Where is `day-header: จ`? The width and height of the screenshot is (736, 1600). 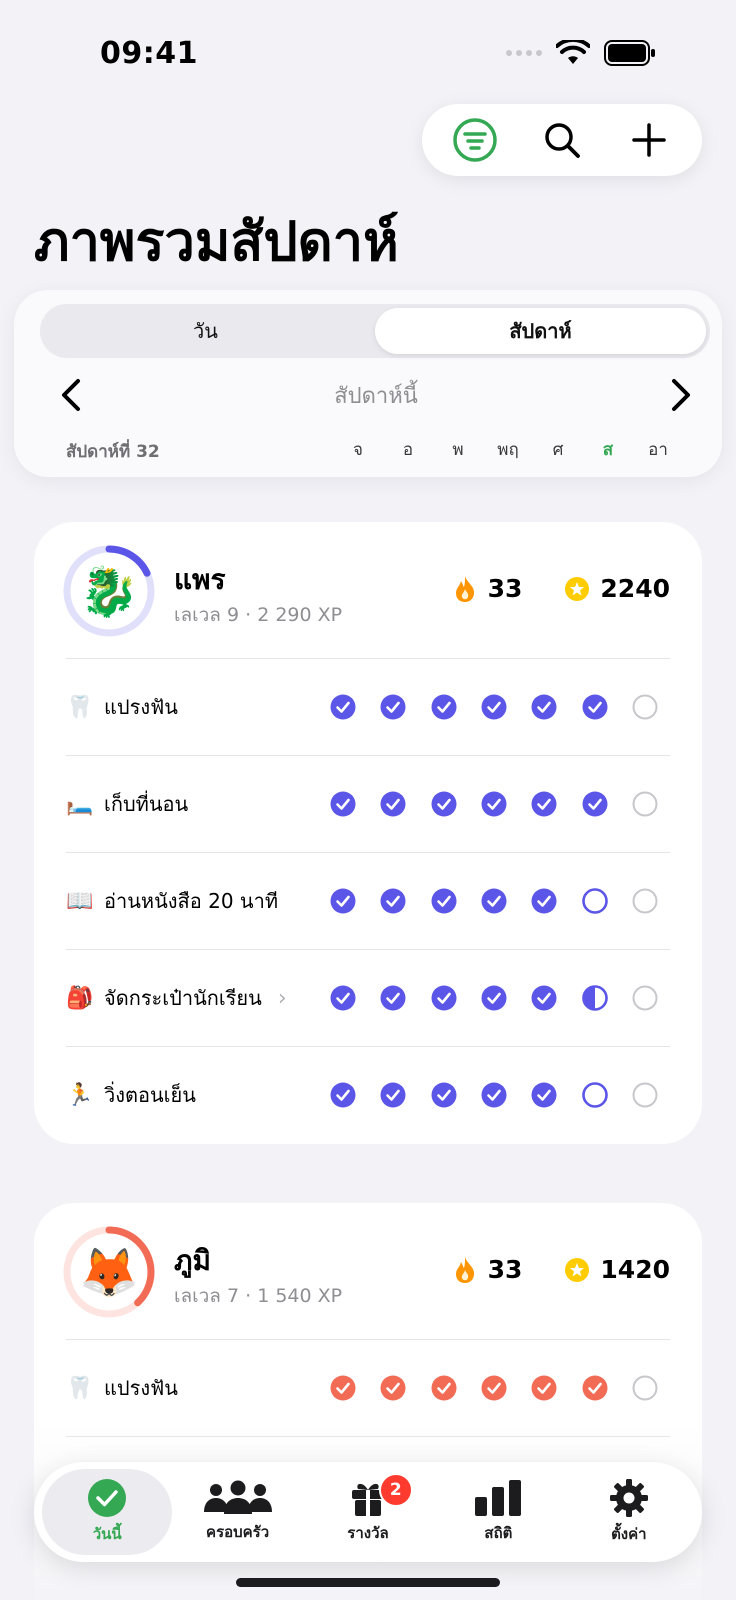 day-header: จ is located at coordinates (358, 450).